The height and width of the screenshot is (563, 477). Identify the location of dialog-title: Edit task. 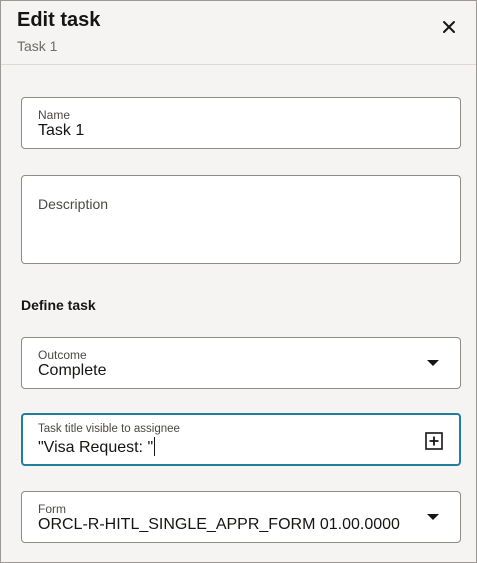
(59, 20).